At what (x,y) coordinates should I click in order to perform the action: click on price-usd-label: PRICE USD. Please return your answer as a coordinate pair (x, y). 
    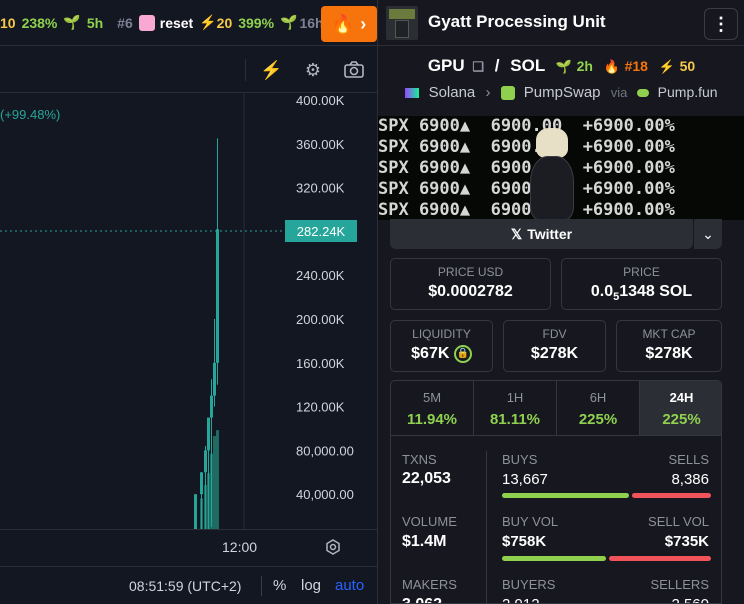
    Looking at the image, I should click on (470, 272).